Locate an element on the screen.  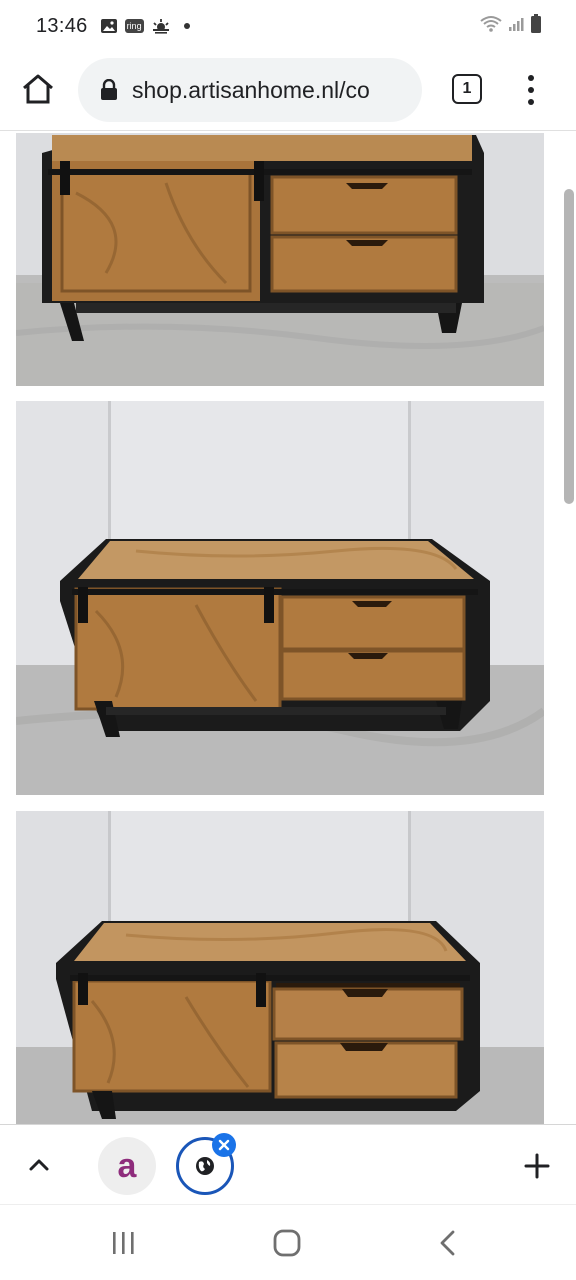
recent-apps-icon is located at coordinates (123, 1245).